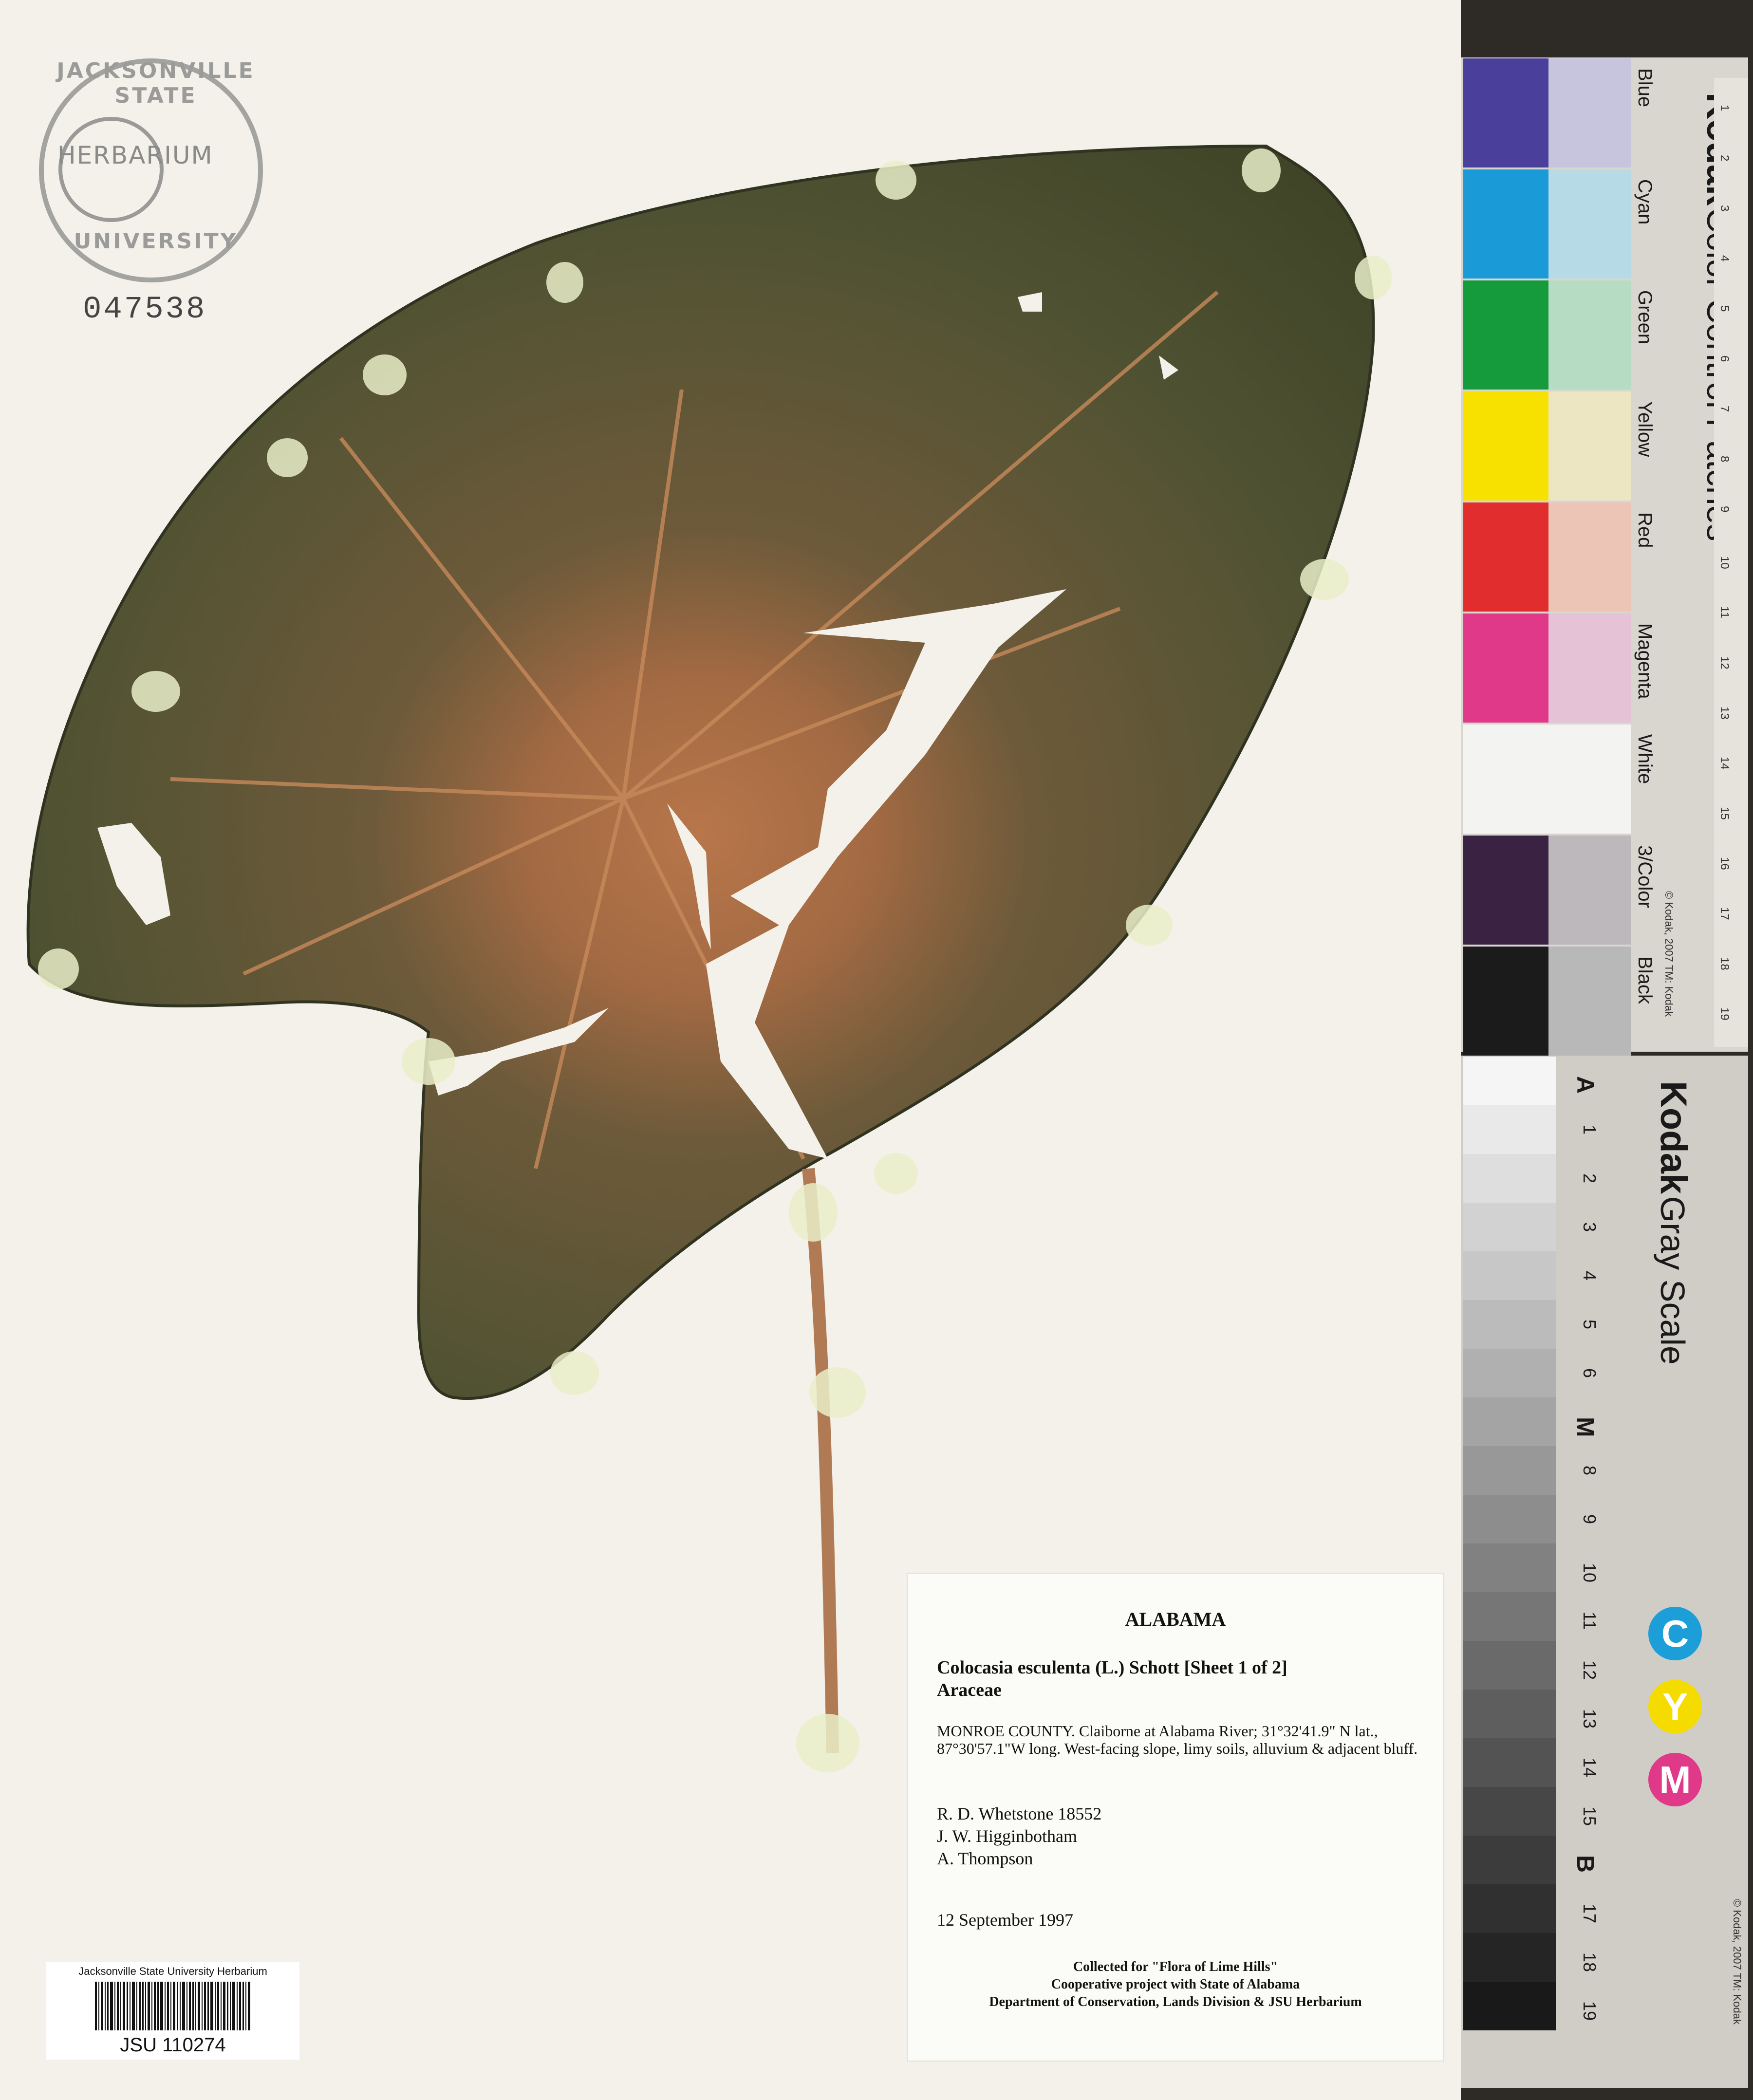 The image size is (1753, 2100). I want to click on barcode-label: Jacksonville State University Herbarium, so click(172, 2011).